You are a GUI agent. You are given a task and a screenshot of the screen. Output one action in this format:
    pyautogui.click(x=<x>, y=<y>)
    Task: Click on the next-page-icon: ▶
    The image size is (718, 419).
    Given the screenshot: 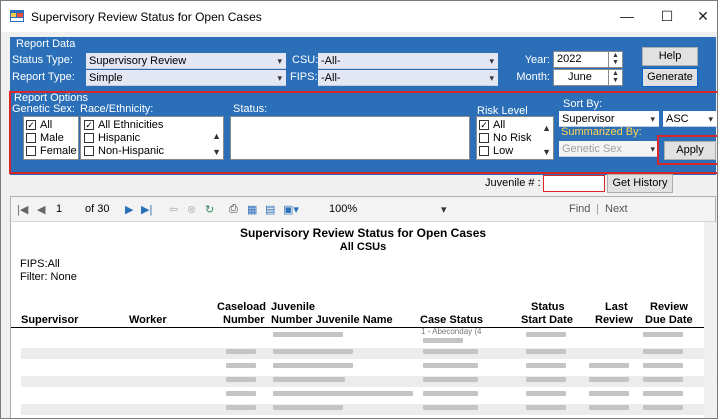 What is the action you would take?
    pyautogui.click(x=129, y=209)
    